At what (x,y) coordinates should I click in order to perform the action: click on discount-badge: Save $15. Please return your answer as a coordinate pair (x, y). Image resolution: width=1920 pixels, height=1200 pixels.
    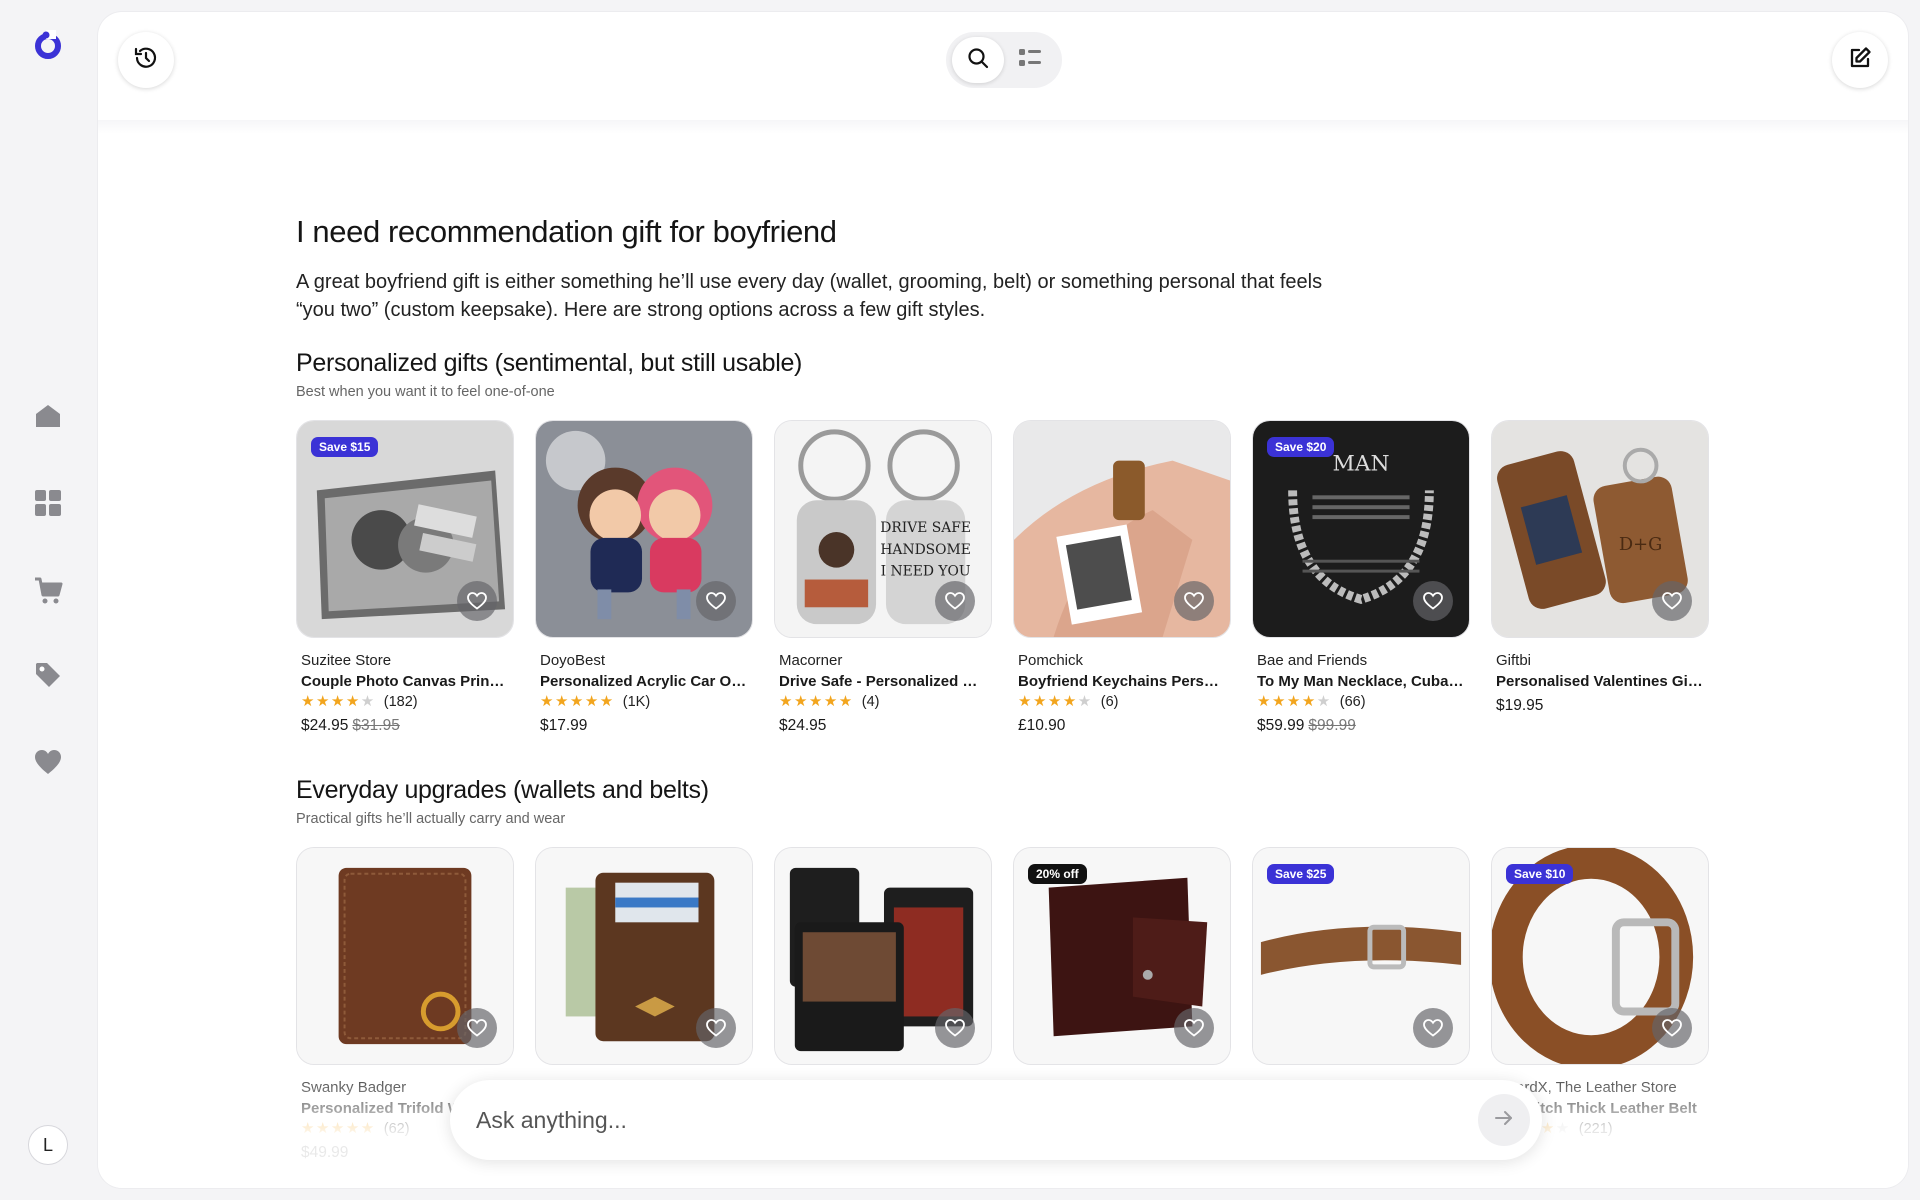
    Looking at the image, I should click on (345, 447).